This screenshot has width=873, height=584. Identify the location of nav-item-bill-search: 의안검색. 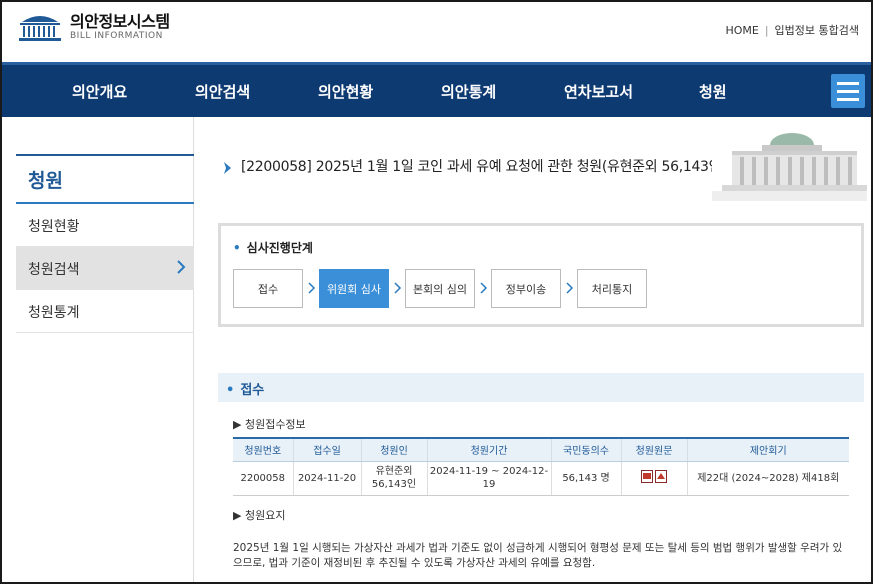
(222, 91).